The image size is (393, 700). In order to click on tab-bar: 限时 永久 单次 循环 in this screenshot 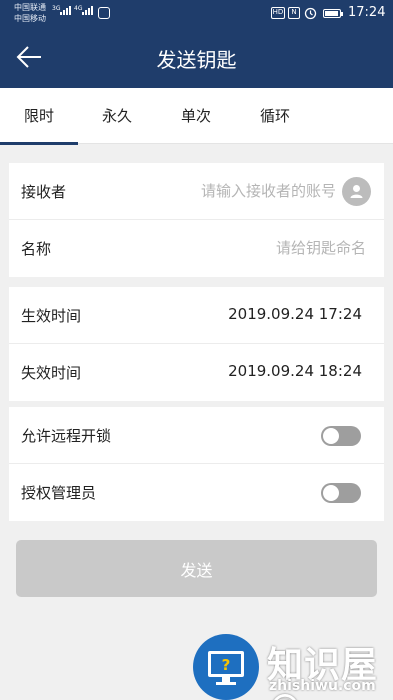, I will do `click(196, 116)`.